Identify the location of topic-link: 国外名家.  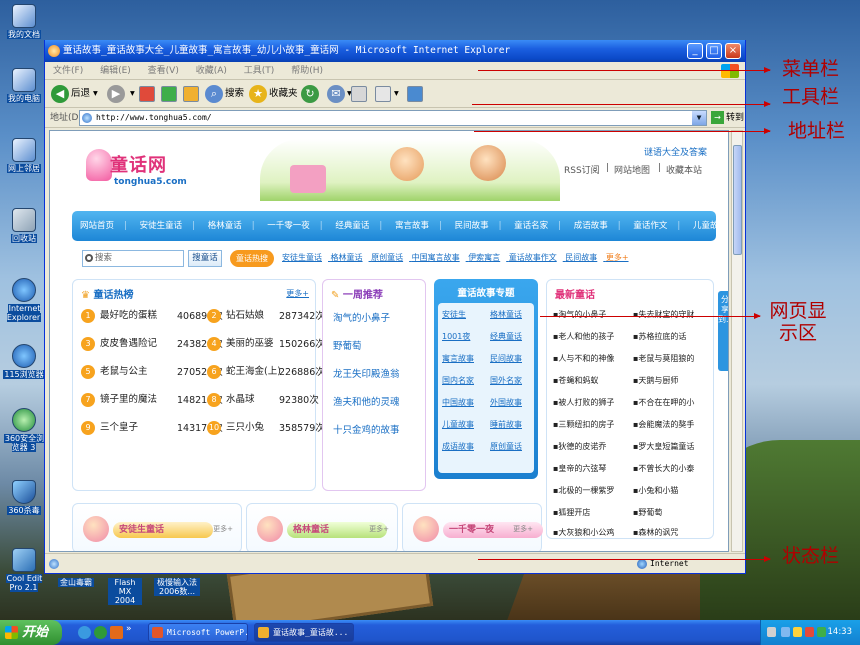
(506, 380).